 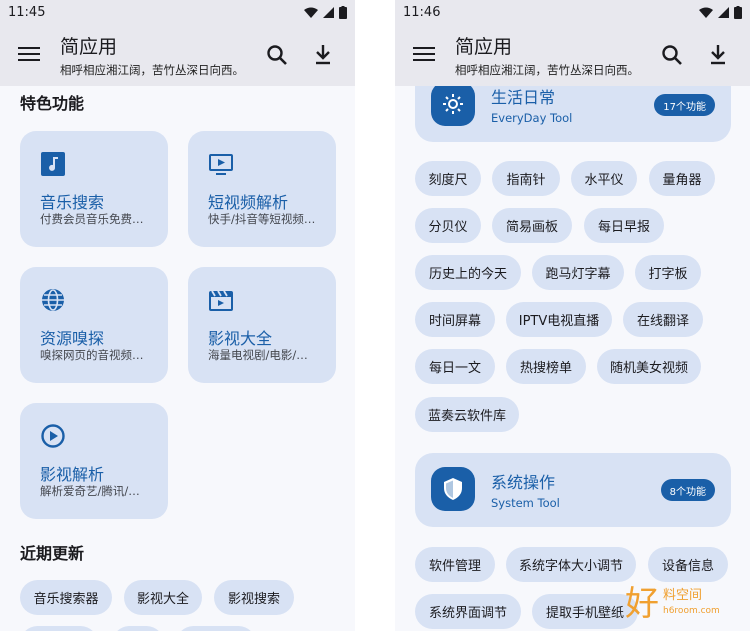 What do you see at coordinates (585, 611) in the screenshot?
I see `tool-chip: 提取手机壁纸` at bounding box center [585, 611].